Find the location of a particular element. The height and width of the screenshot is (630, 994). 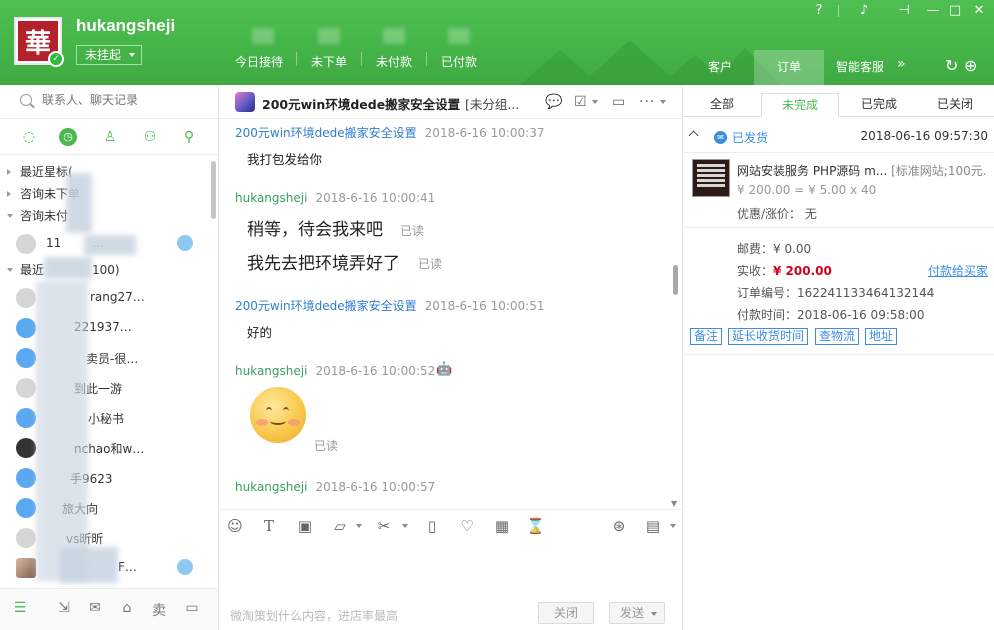

username: hukangsheji is located at coordinates (126, 25).